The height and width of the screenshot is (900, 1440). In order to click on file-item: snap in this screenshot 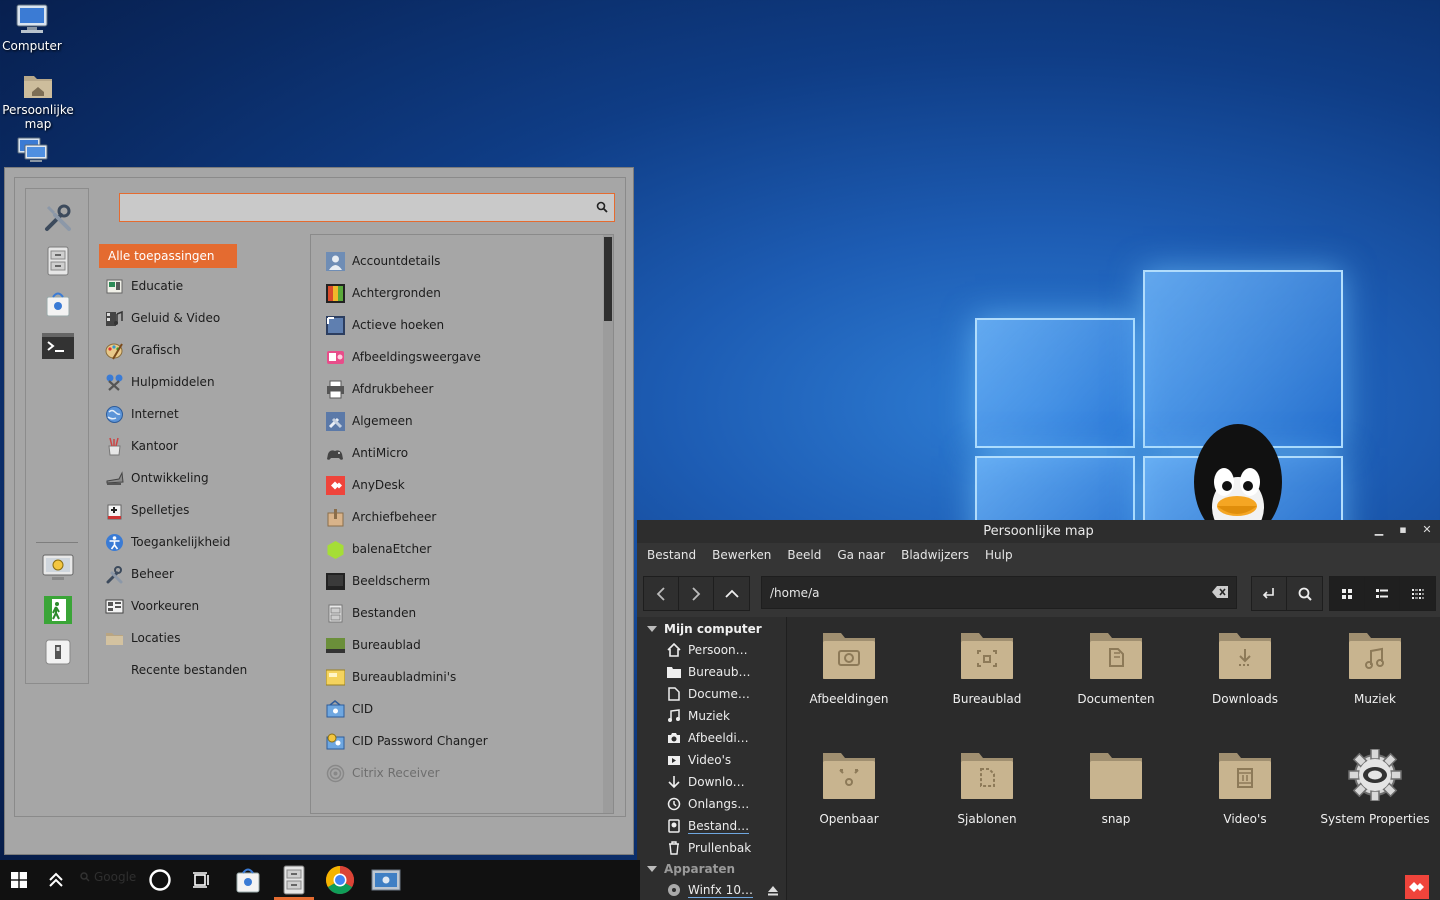, I will do `click(1116, 787)`.